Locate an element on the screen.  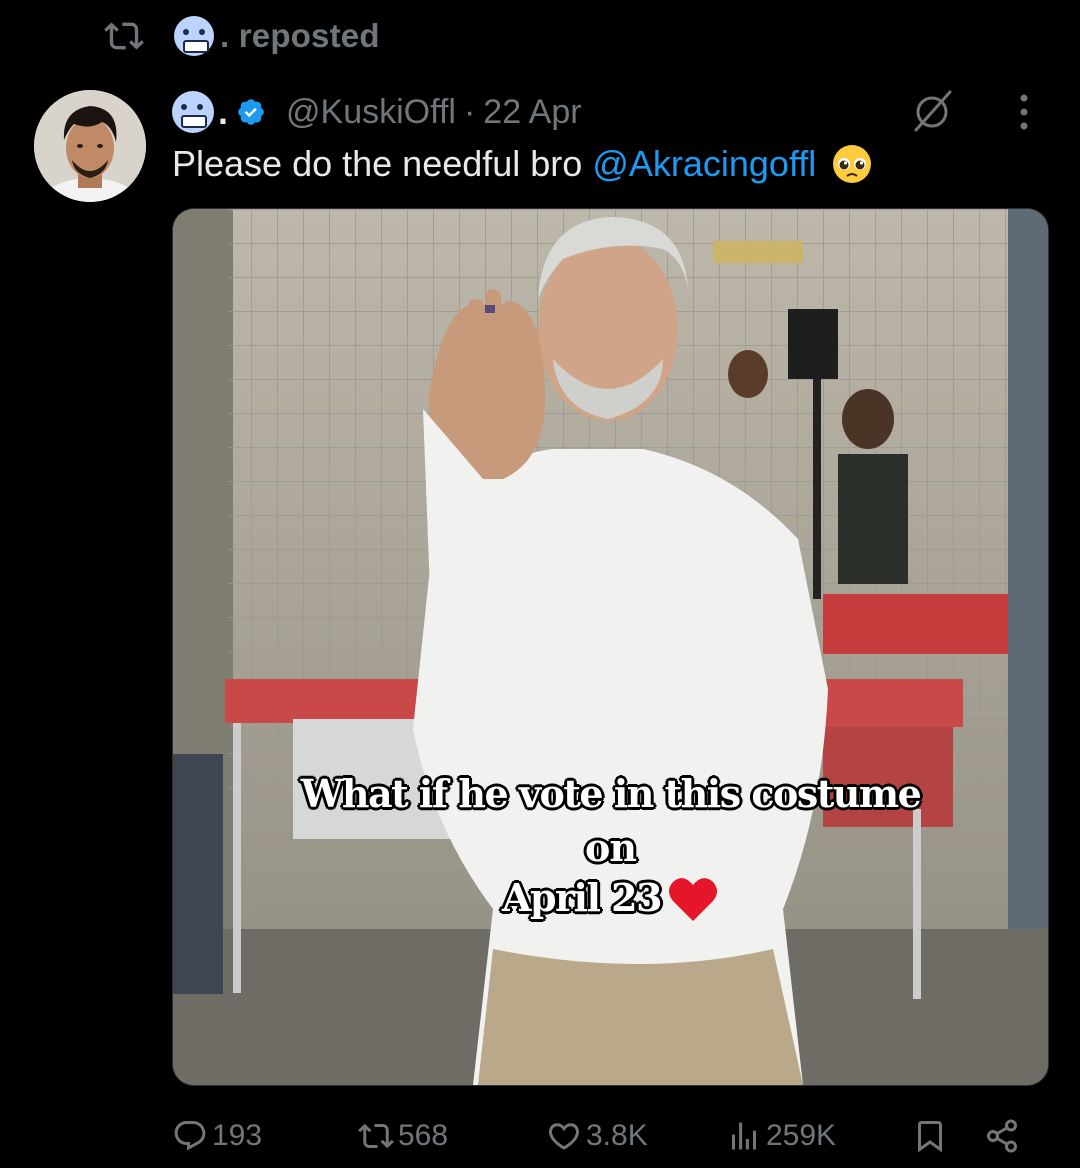
more-icon is located at coordinates (1024, 112).